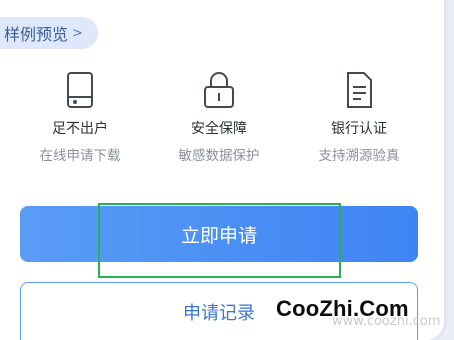  What do you see at coordinates (36, 34) in the screenshot?
I see `sample-preview-label: 样例预览` at bounding box center [36, 34].